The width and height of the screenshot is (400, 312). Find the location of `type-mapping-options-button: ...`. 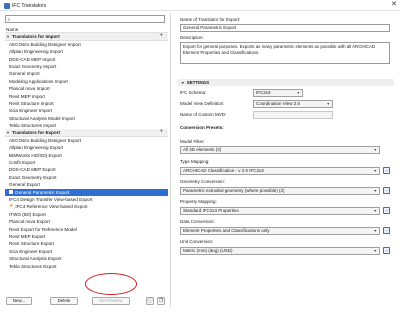

type-mapping-options-button: ... is located at coordinates (386, 170).